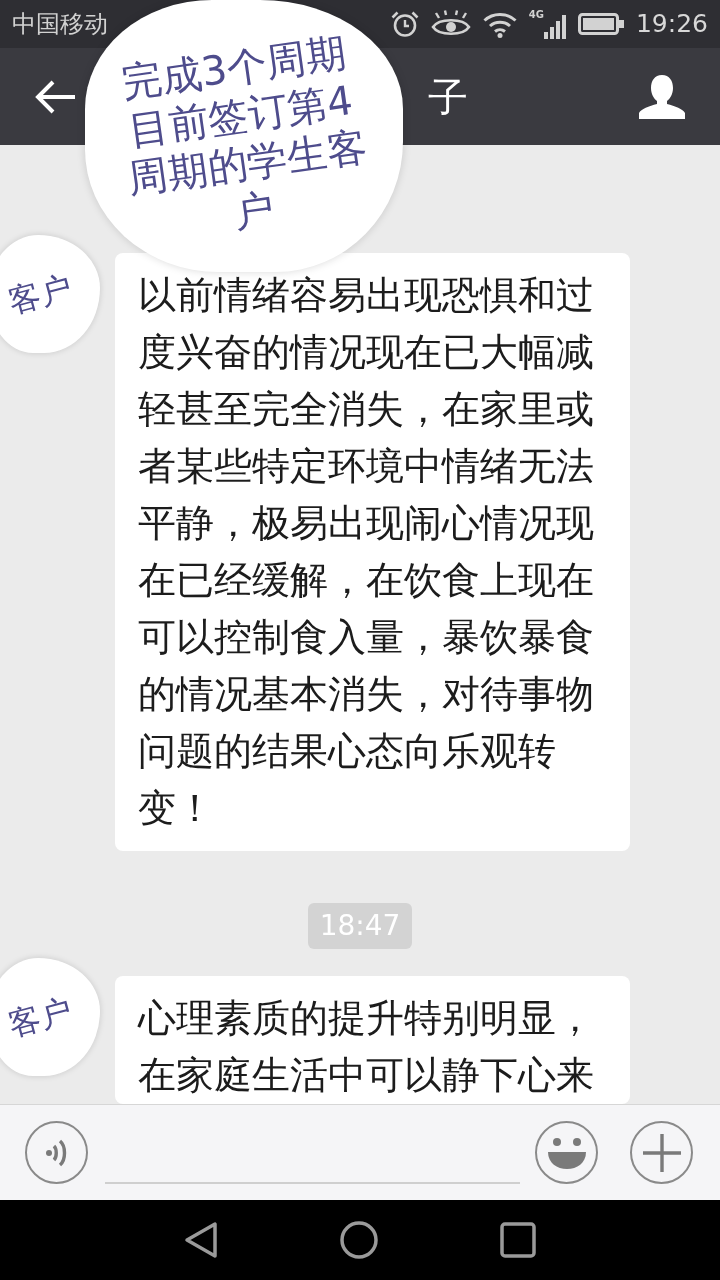 Image resolution: width=720 pixels, height=1280 pixels. Describe the element at coordinates (56, 96) in the screenshot. I see `back-arrow-icon` at that location.